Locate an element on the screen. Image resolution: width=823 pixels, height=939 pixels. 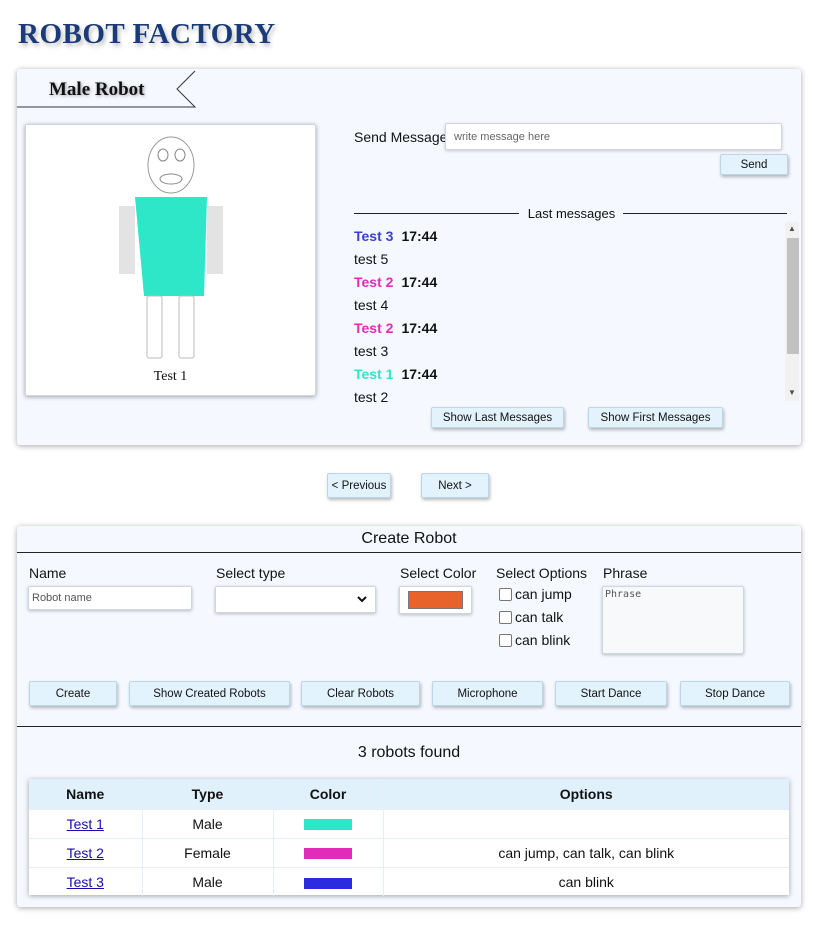
option-label: can talk is located at coordinates (539, 617).